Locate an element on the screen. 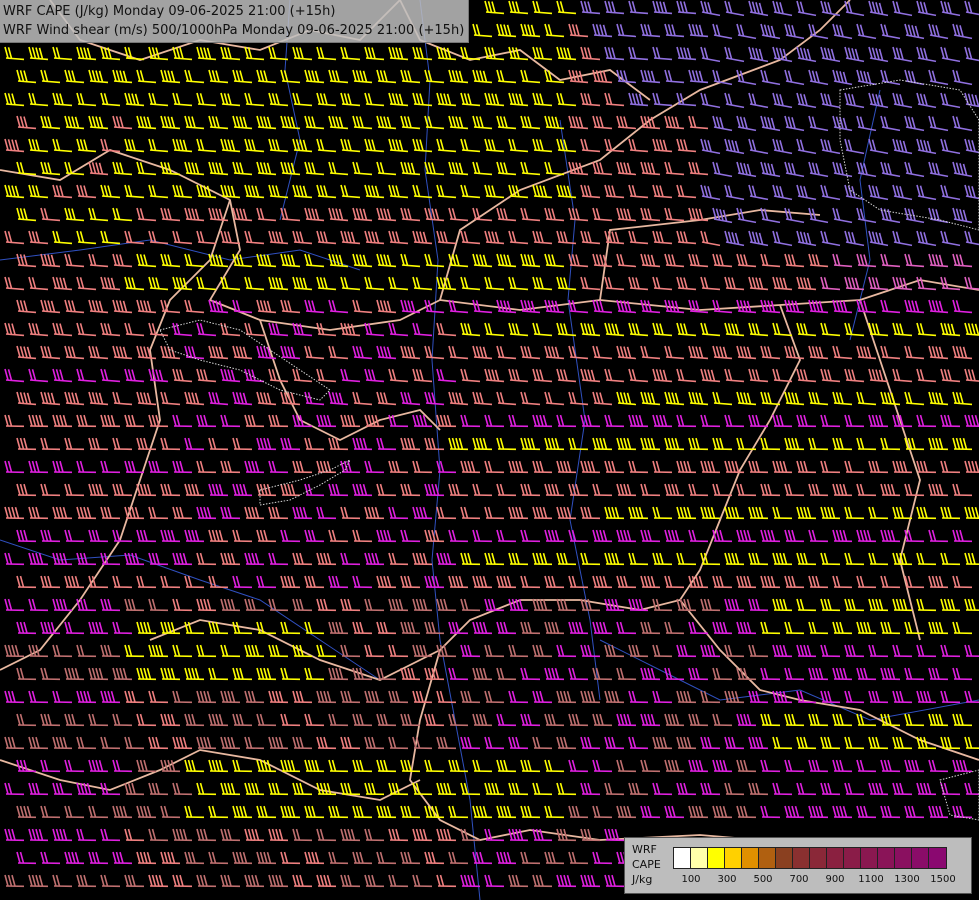  legend-tick: 900 is located at coordinates (835, 879).